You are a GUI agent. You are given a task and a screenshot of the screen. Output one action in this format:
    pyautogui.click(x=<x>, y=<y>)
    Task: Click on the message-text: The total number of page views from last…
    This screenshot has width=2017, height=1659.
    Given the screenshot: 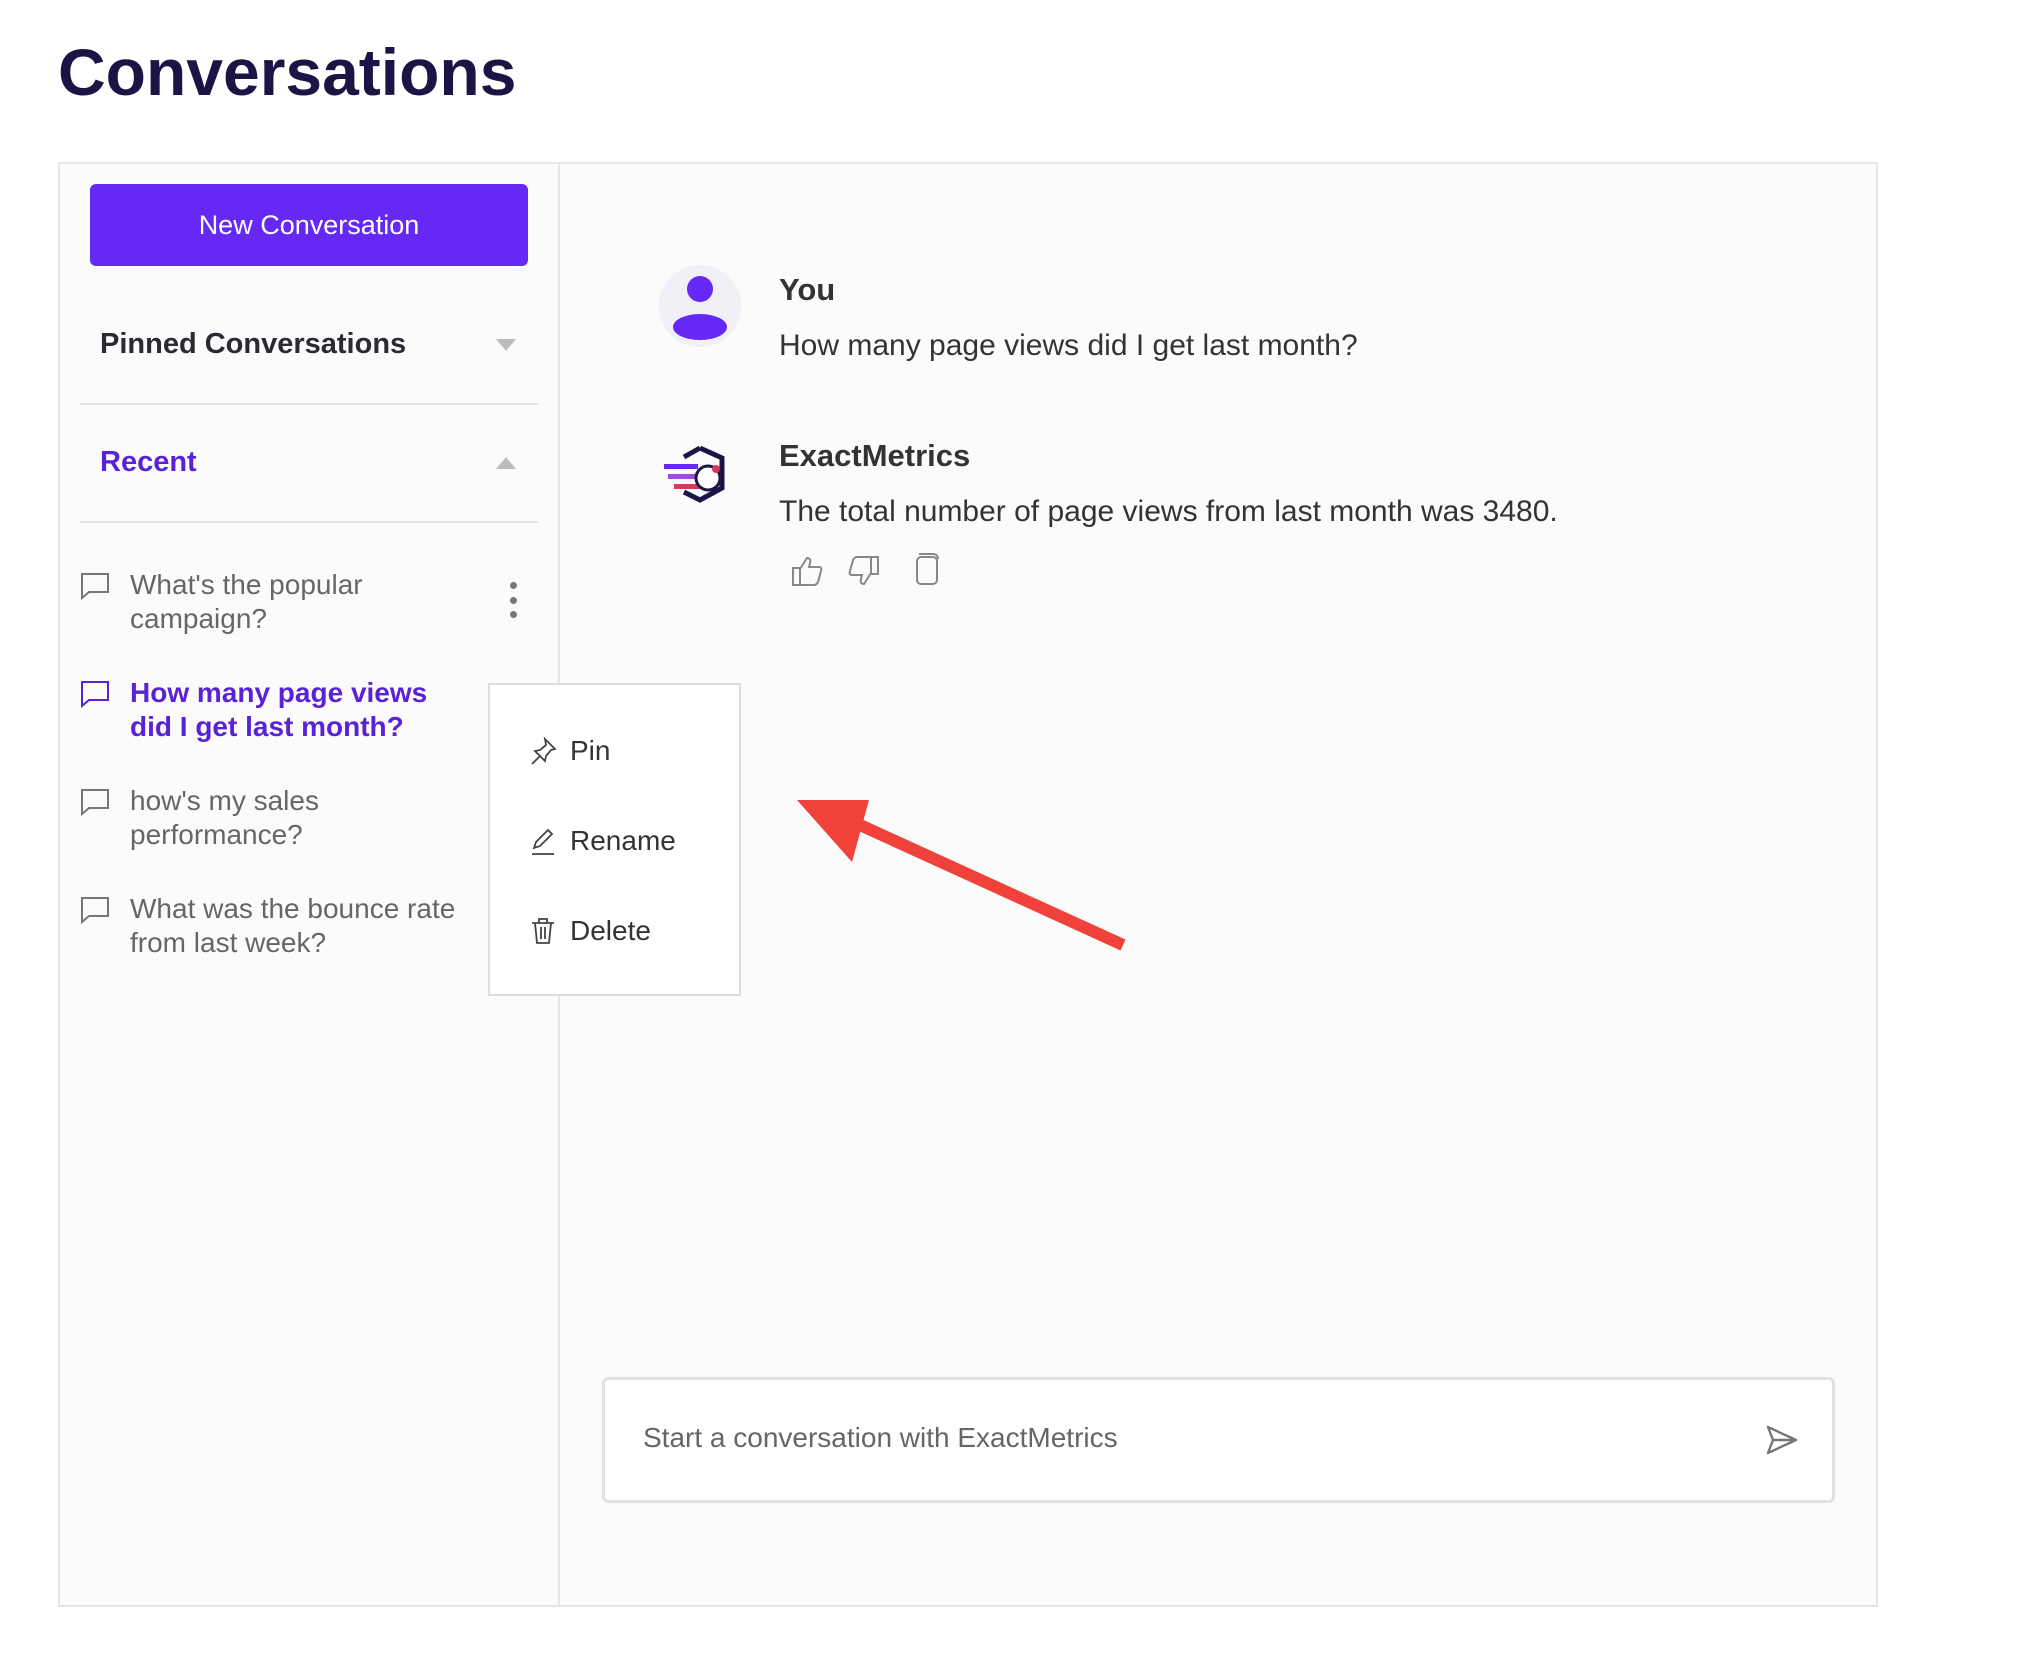 What is the action you would take?
    pyautogui.click(x=1168, y=511)
    